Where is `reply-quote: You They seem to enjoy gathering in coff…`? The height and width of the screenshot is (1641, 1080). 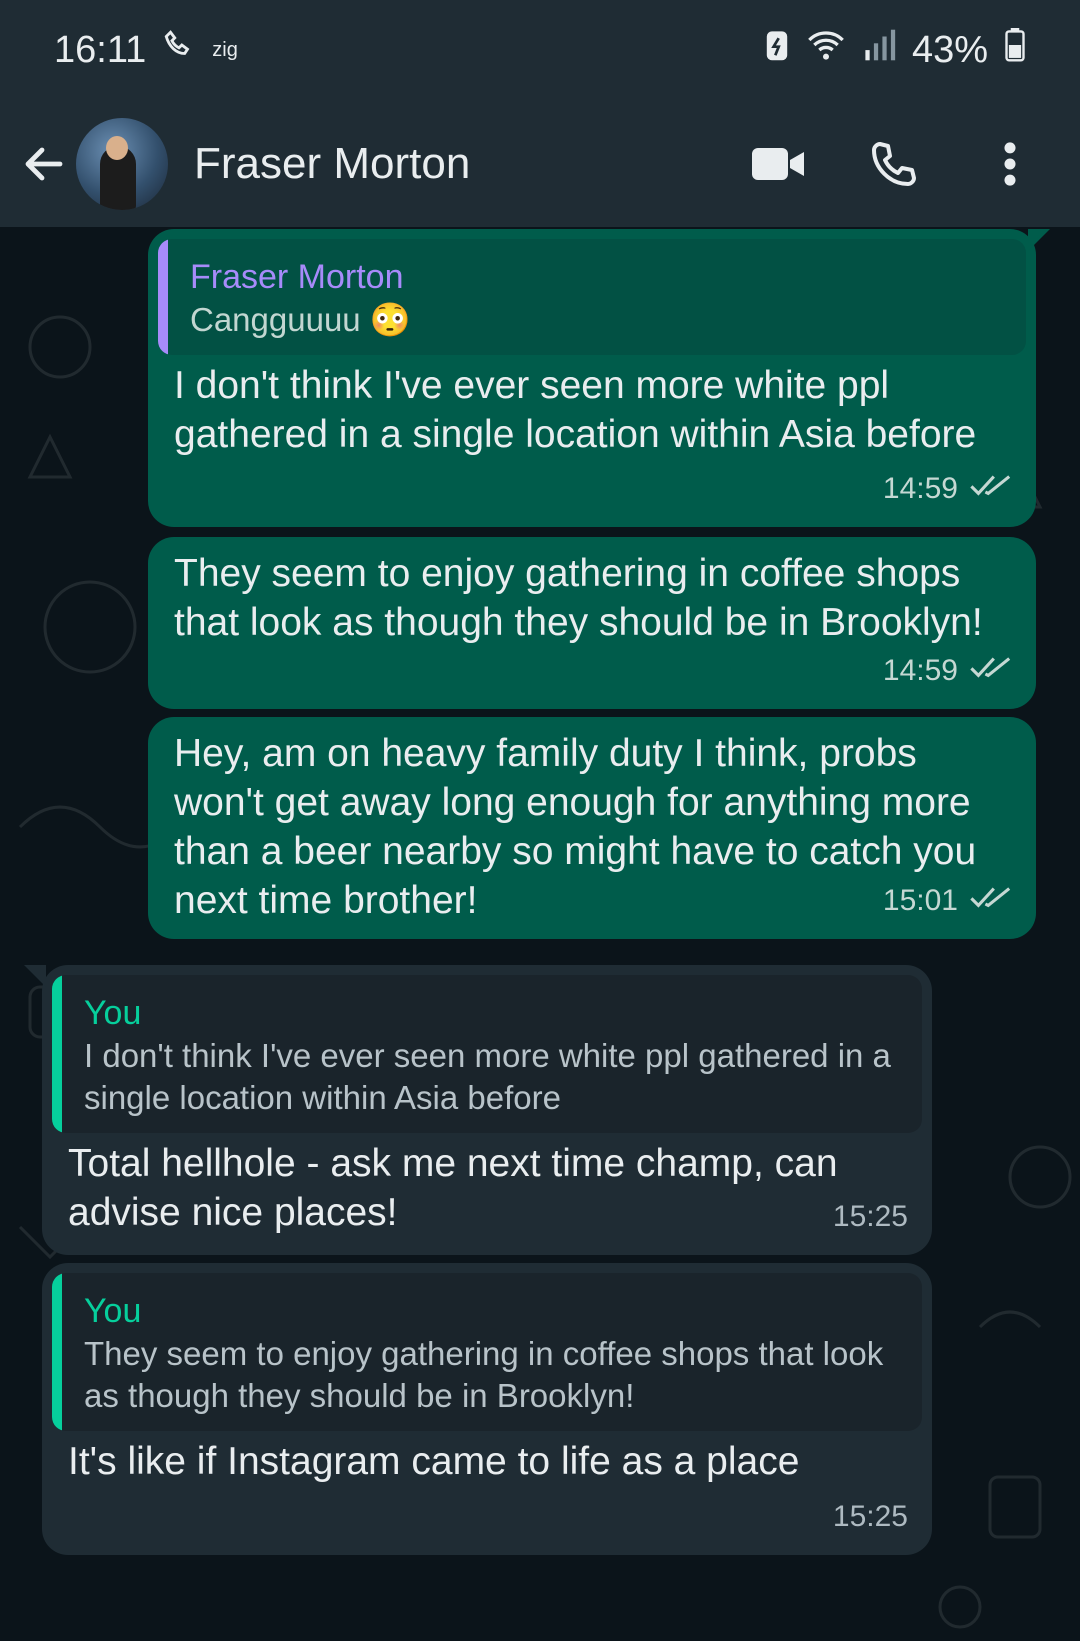 reply-quote: You They seem to enjoy gathering in coff… is located at coordinates (487, 1352).